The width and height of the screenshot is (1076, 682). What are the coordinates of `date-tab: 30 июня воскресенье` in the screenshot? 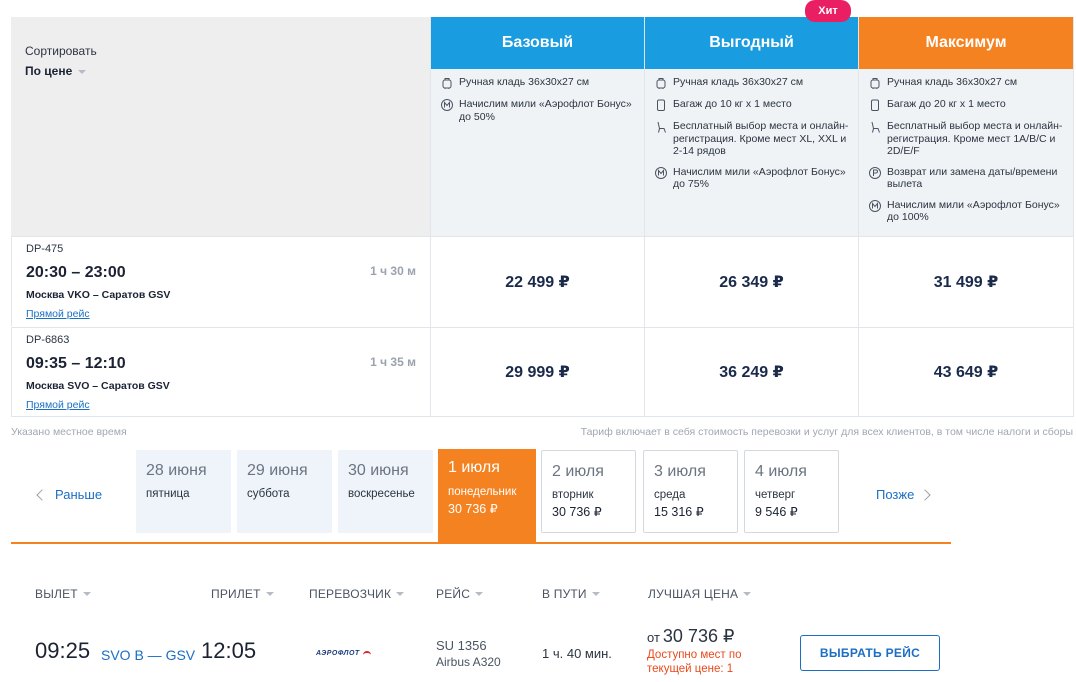 It's located at (385, 491).